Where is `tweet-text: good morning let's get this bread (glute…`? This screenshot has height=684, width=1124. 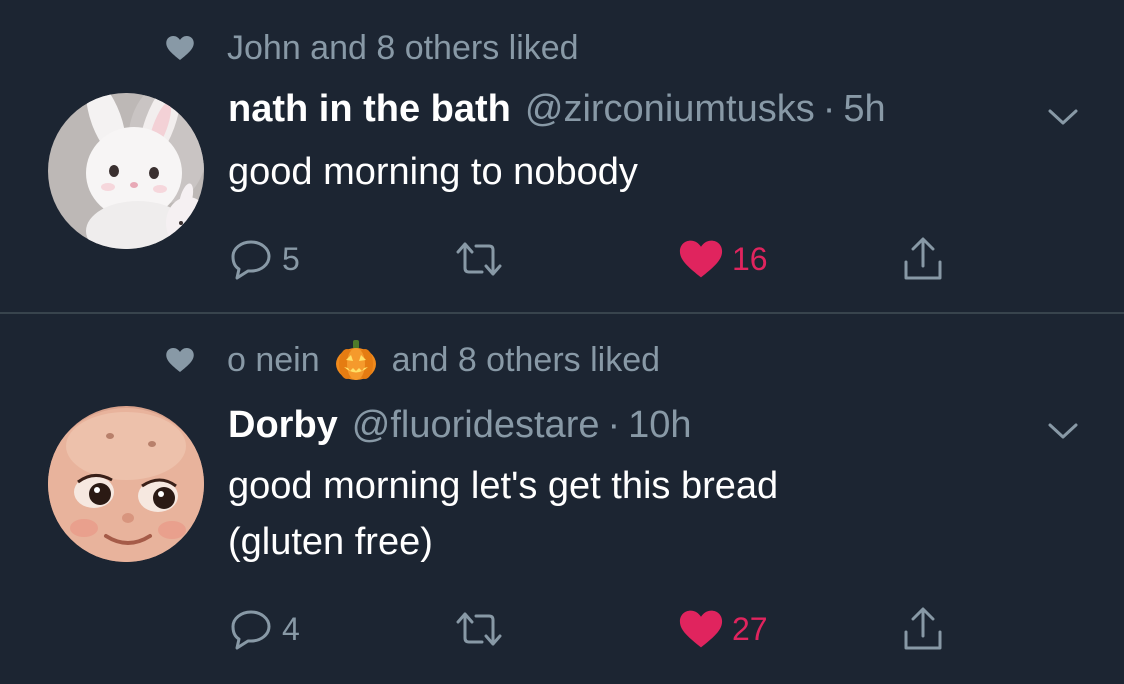 tweet-text: good morning let's get this bread (glute… is located at coordinates (658, 514).